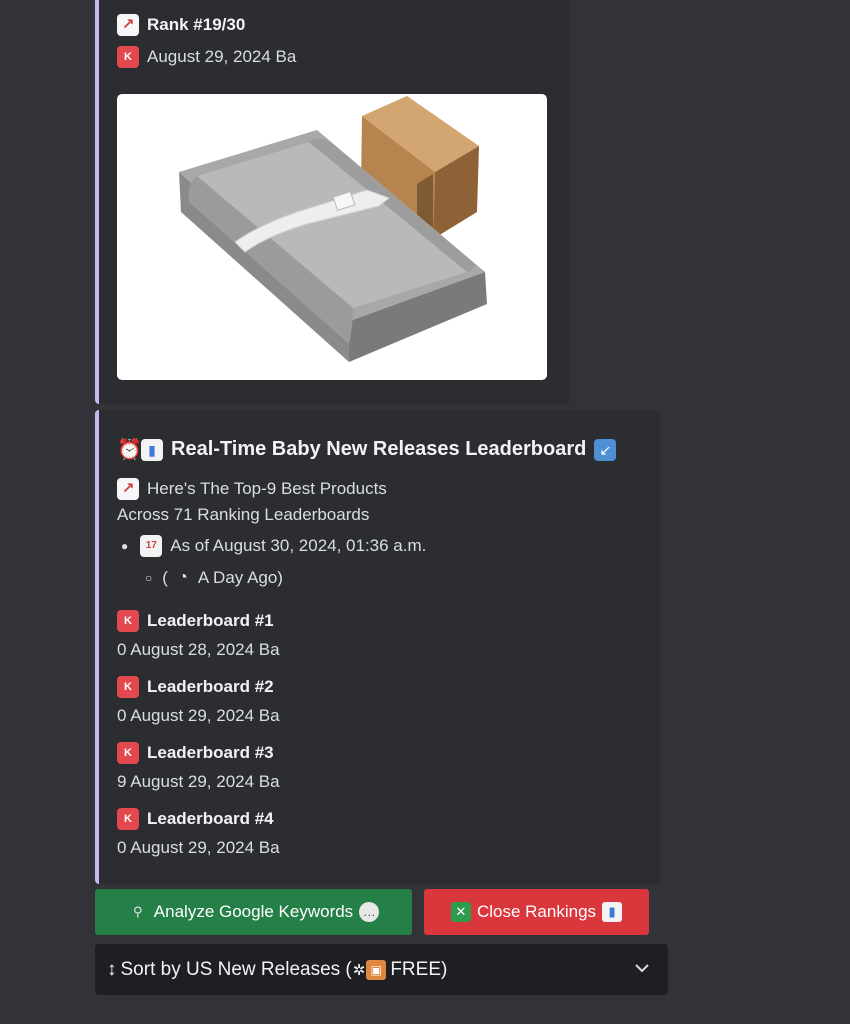 This screenshot has height=1024, width=850. I want to click on changing-pad-illustration, so click(333, 229).